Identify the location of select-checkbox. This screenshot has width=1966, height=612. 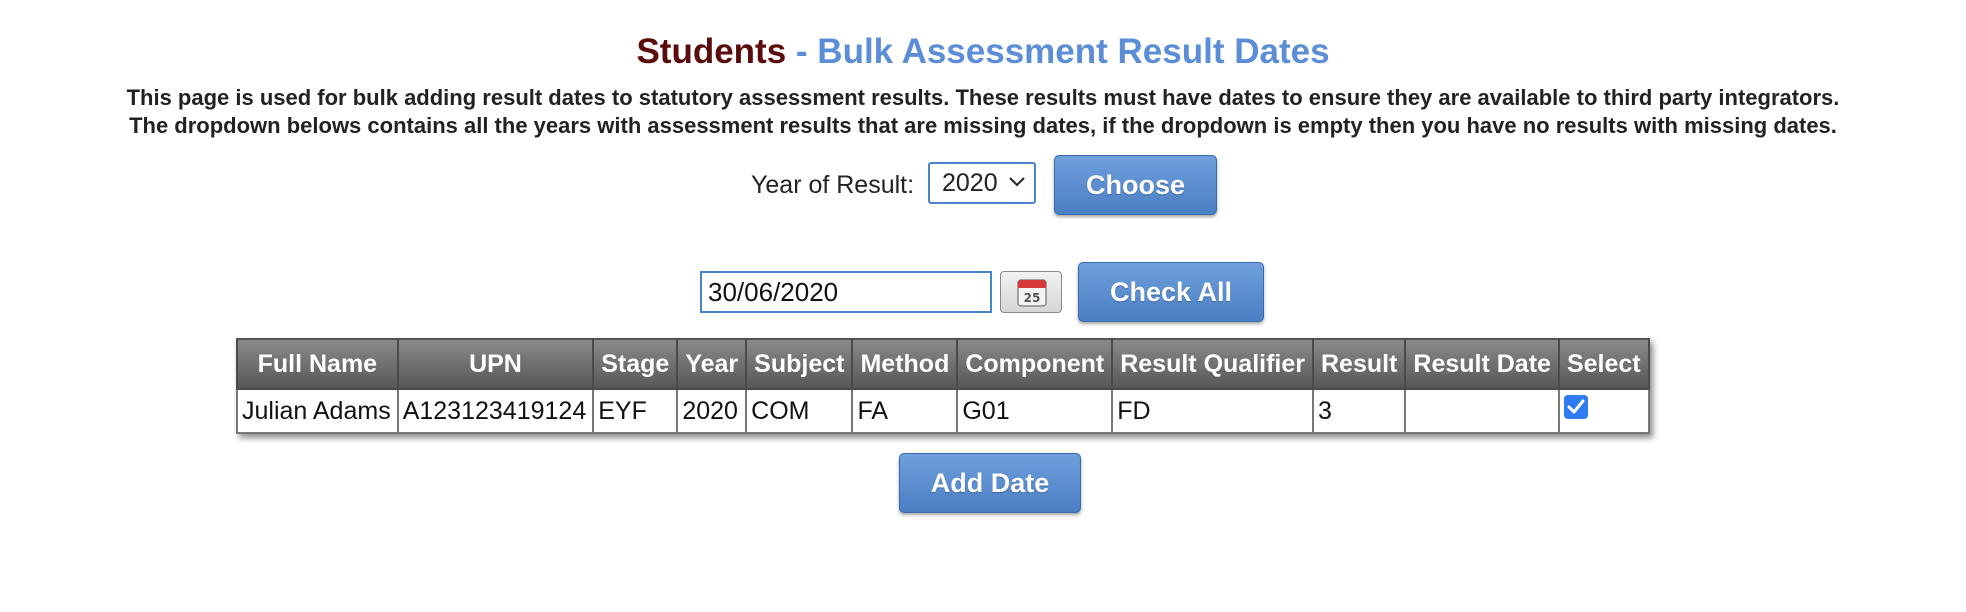
(1575, 406).